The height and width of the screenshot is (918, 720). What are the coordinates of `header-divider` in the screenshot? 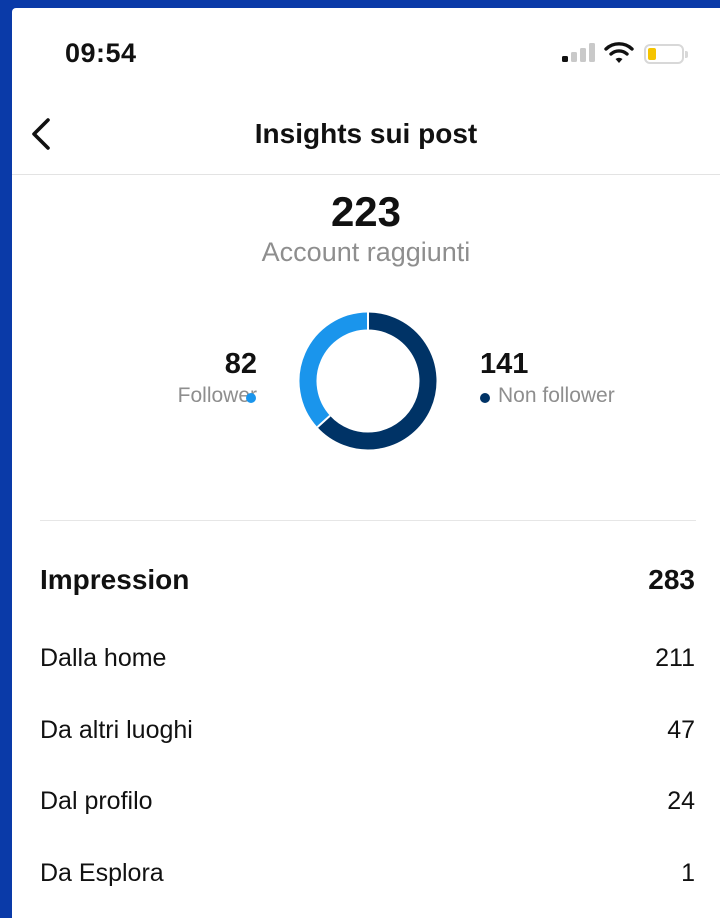 It's located at (366, 174).